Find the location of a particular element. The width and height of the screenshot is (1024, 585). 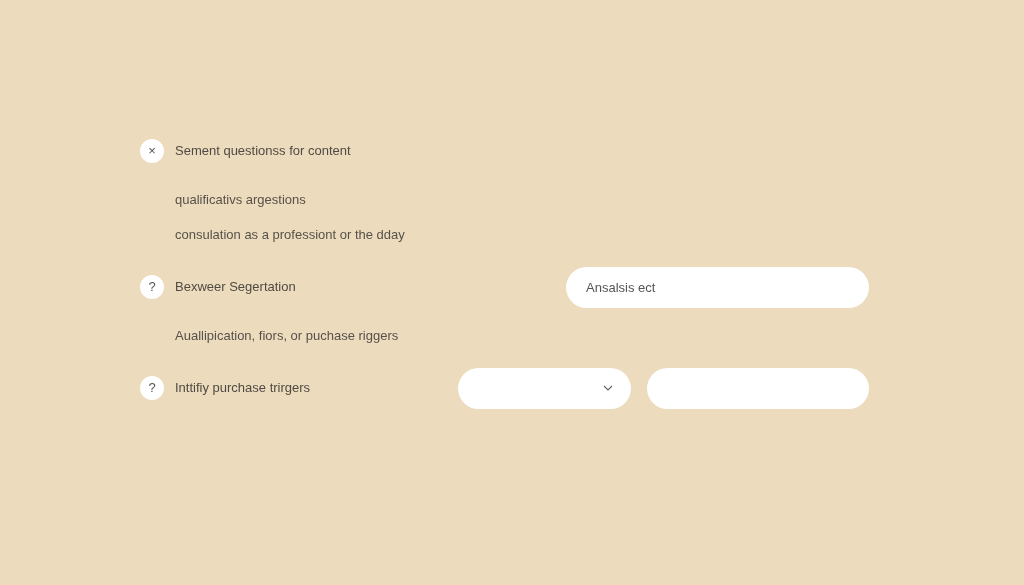

description-text: Auallipication, fiors, or puchase riggers is located at coordinates (287, 335).